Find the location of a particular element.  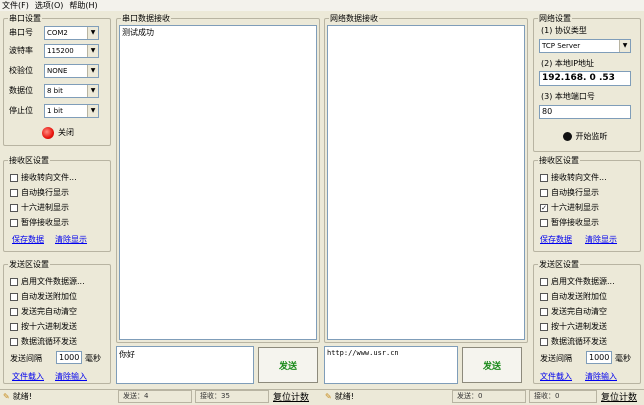

left-interval-label: 发送间隔 is located at coordinates (26, 358).